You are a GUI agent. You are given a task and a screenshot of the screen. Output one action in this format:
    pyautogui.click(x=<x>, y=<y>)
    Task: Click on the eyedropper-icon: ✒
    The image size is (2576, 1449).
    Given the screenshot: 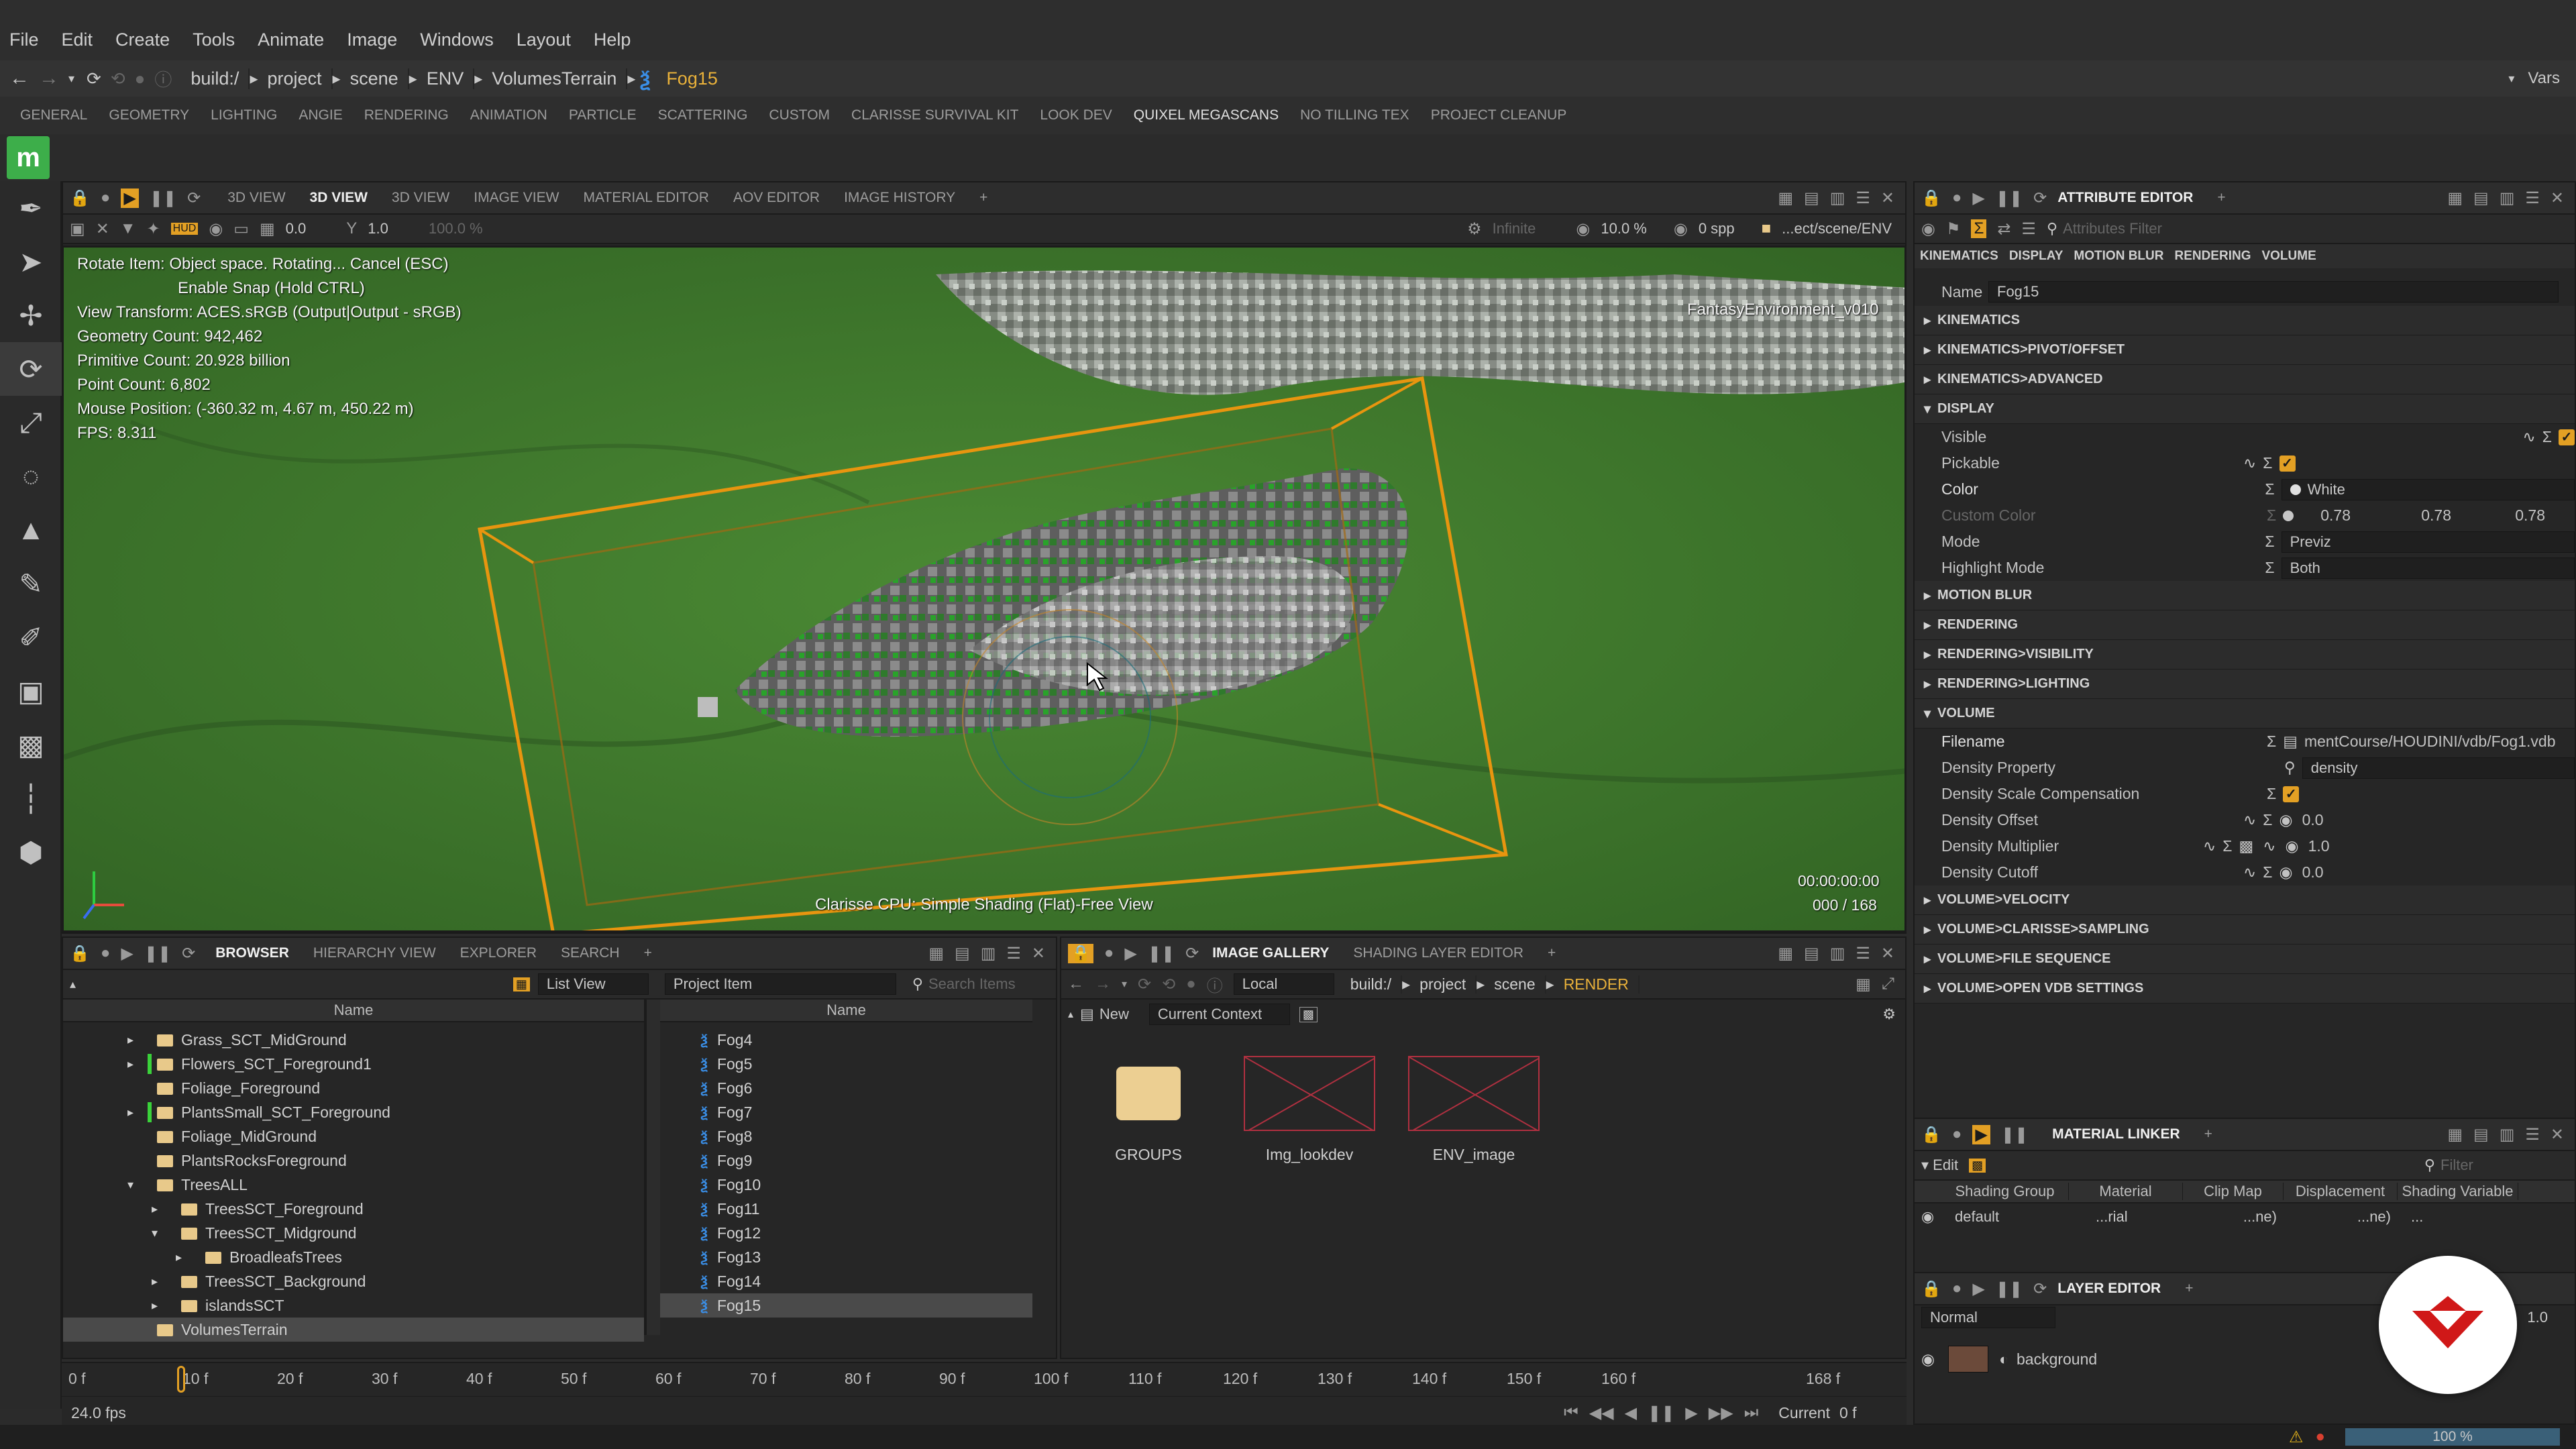 What is the action you would take?
    pyautogui.click(x=31, y=208)
    